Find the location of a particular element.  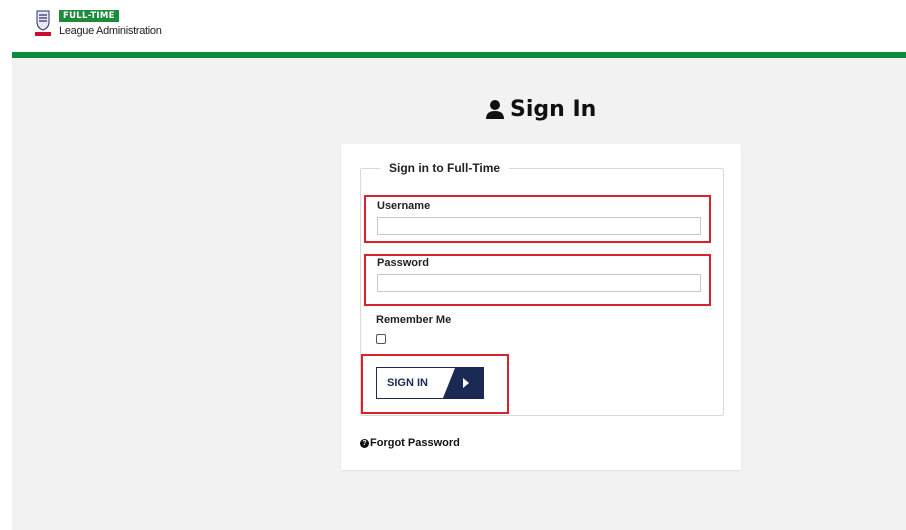

user-icon is located at coordinates (495, 109).